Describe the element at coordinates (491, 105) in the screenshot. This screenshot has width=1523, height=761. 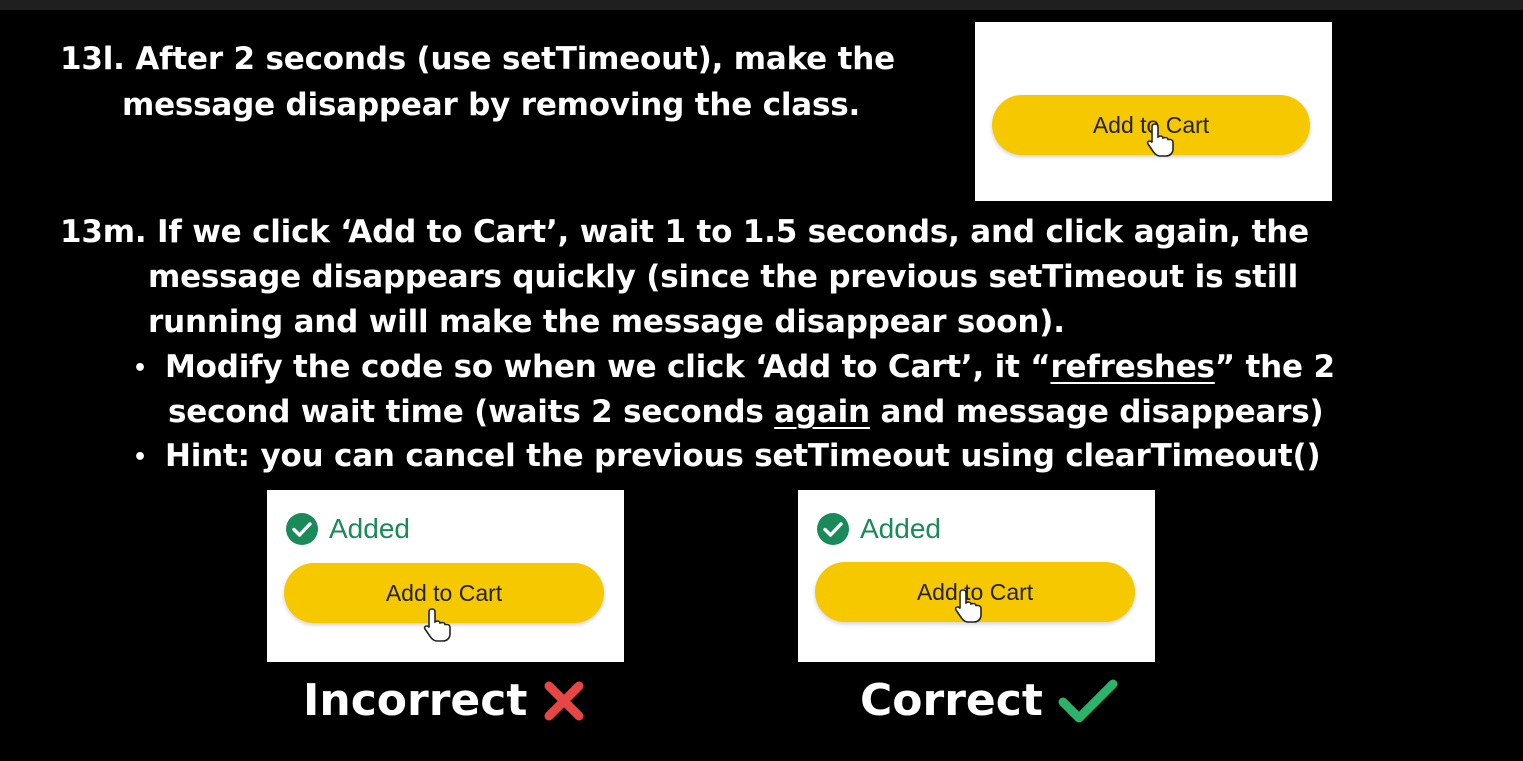
I see `step-l-line2: message disappear by removing the class.` at that location.